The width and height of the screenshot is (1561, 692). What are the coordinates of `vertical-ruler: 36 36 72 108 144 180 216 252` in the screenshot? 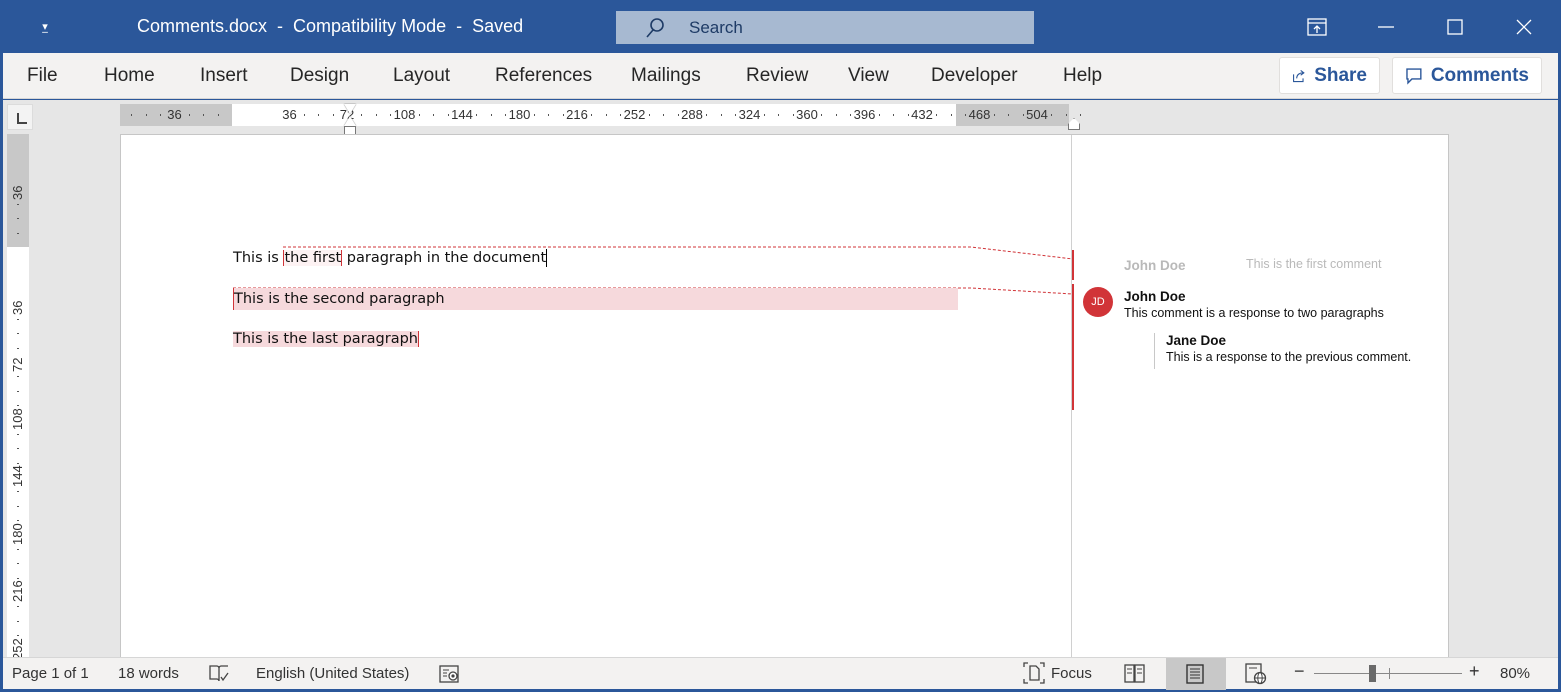 It's located at (18, 395).